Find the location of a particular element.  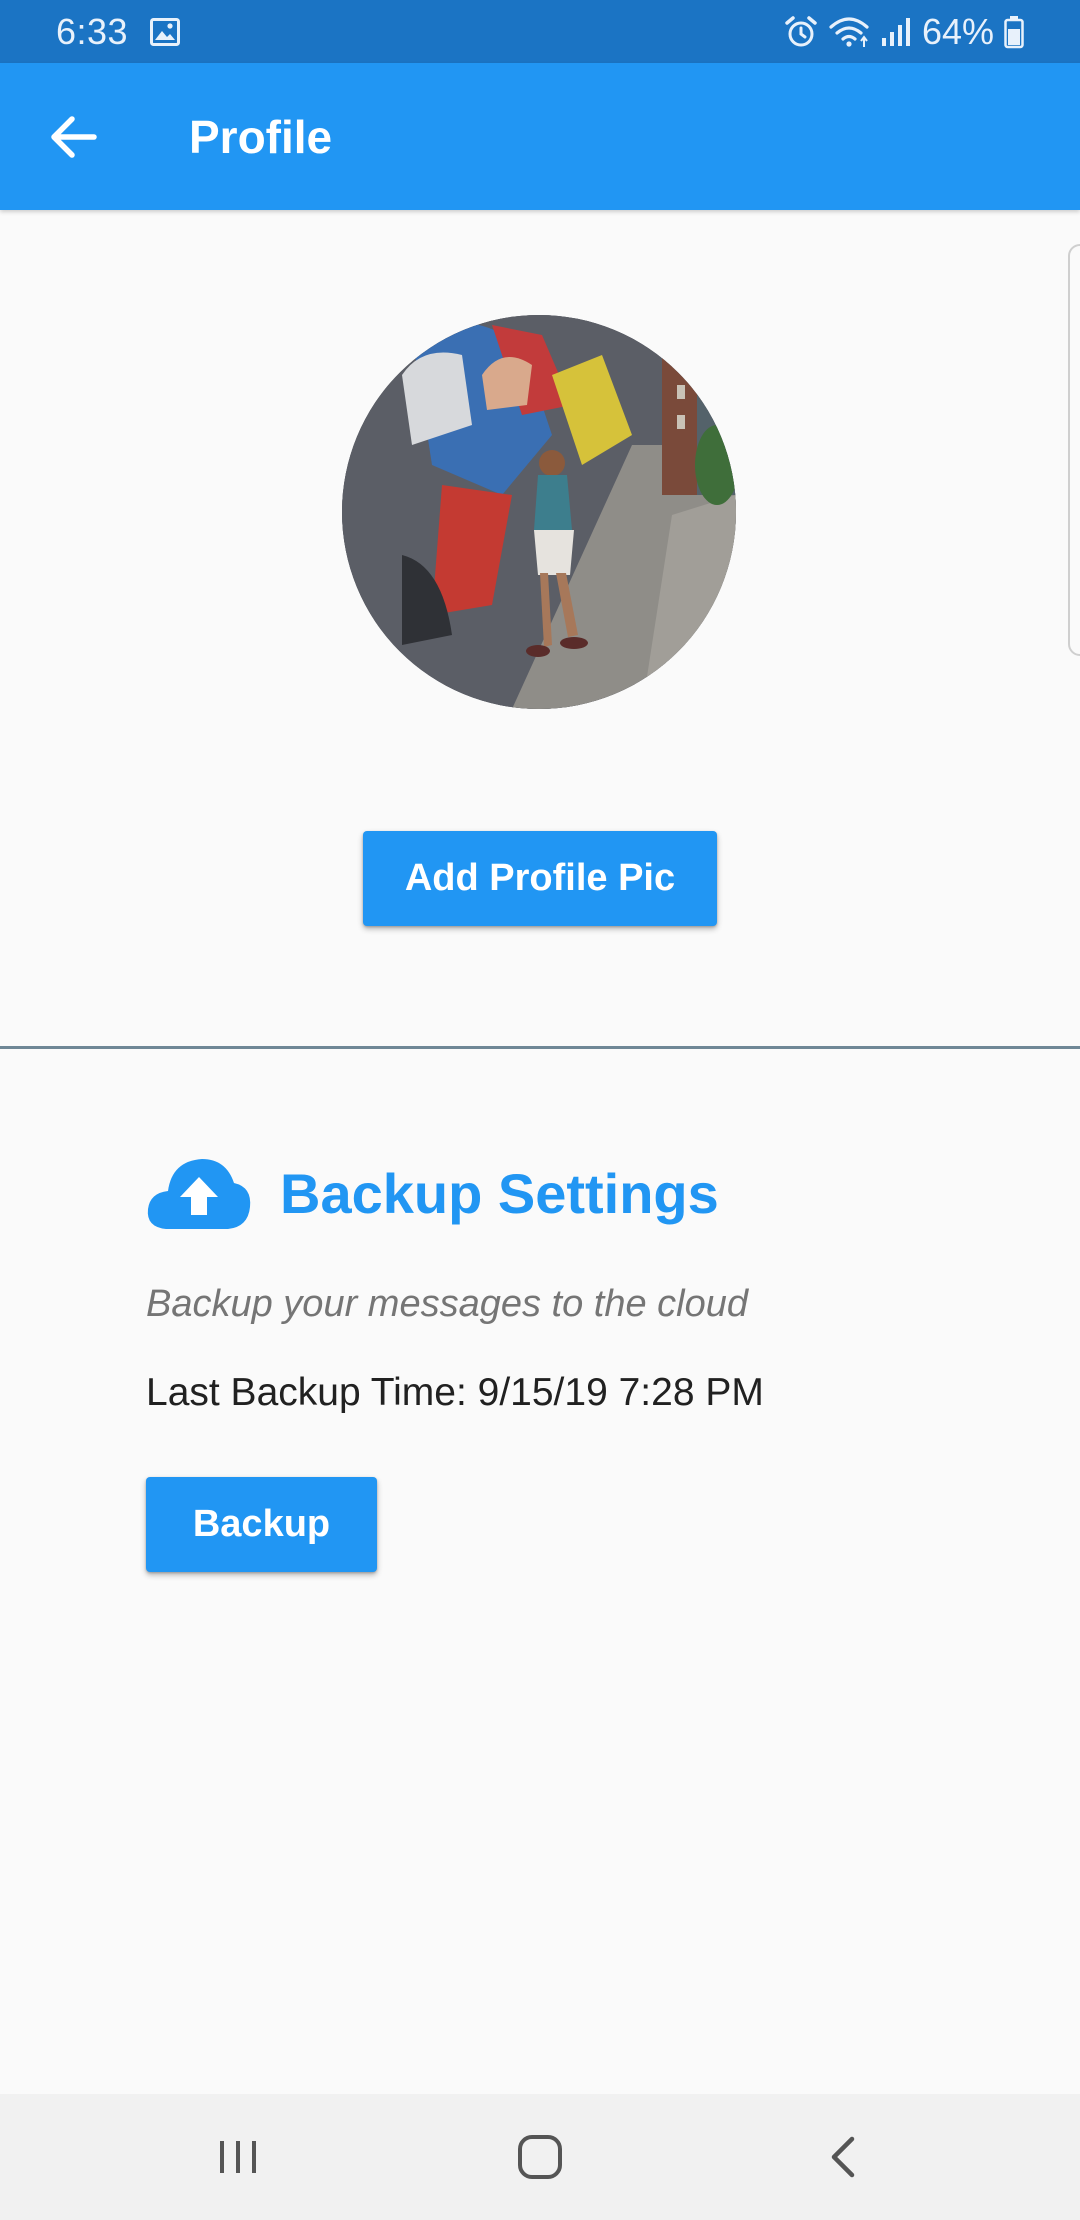

back-button is located at coordinates (74, 137).